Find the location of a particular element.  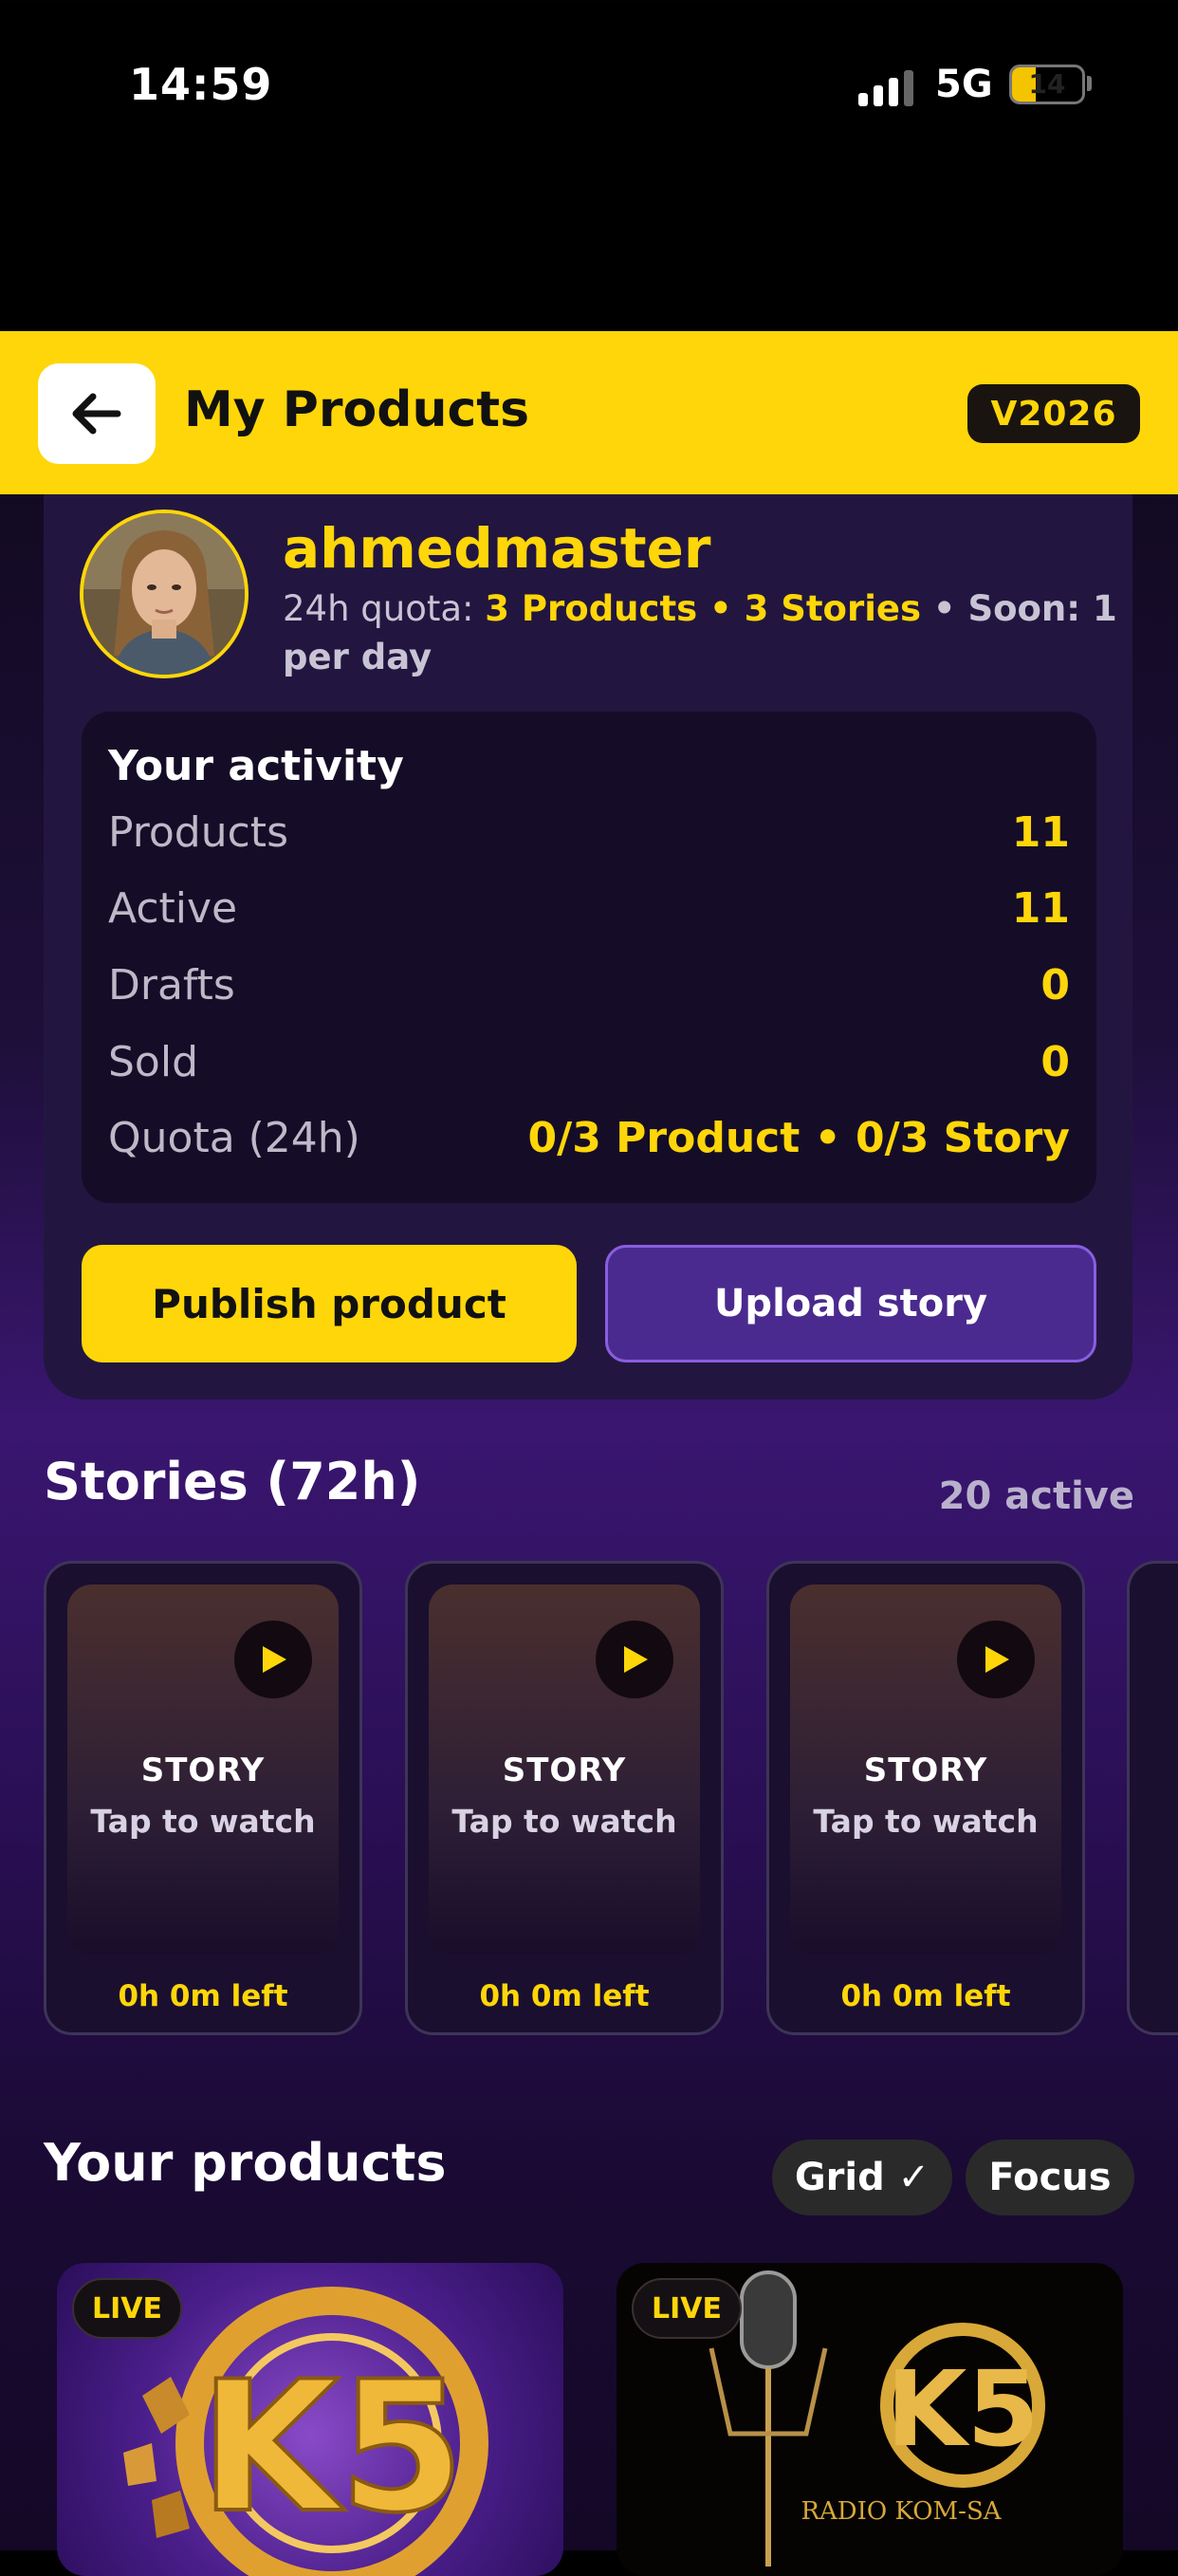

version-badge: V2026 is located at coordinates (1053, 413).